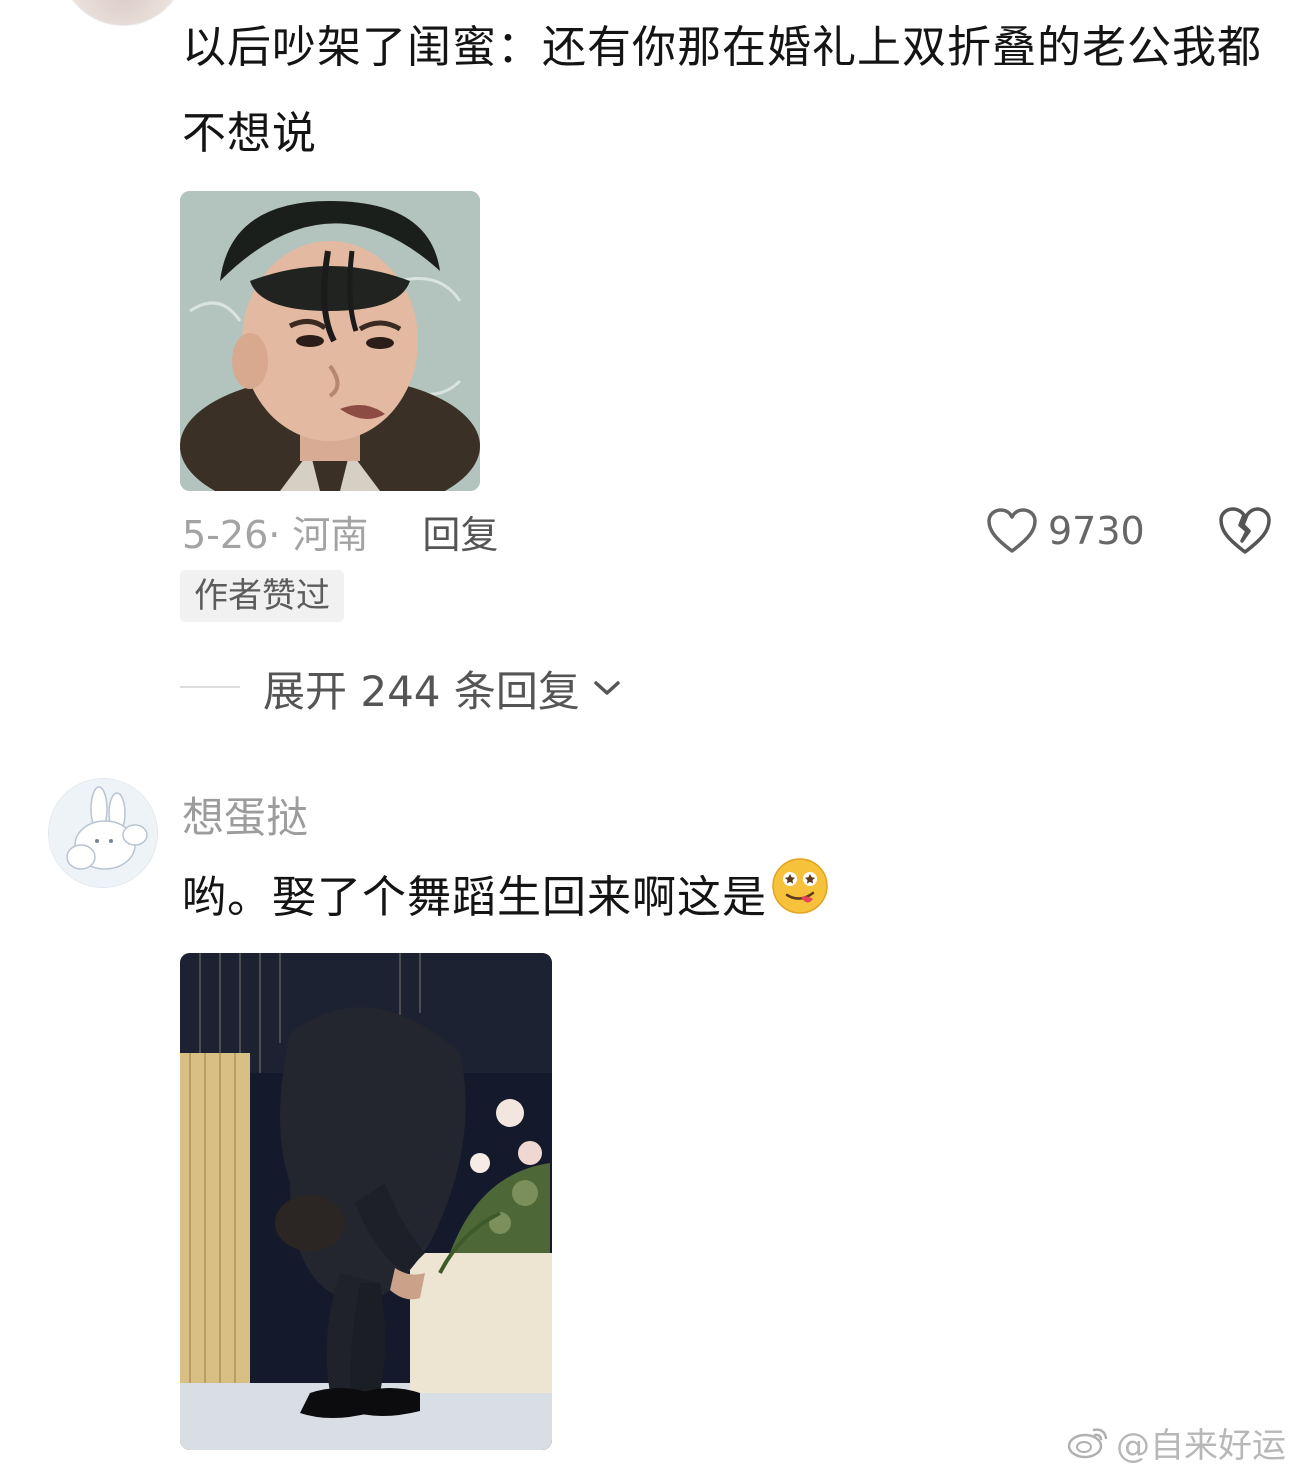 The width and height of the screenshot is (1292, 1472). What do you see at coordinates (460, 531) in the screenshot?
I see `reply-button: 回复` at bounding box center [460, 531].